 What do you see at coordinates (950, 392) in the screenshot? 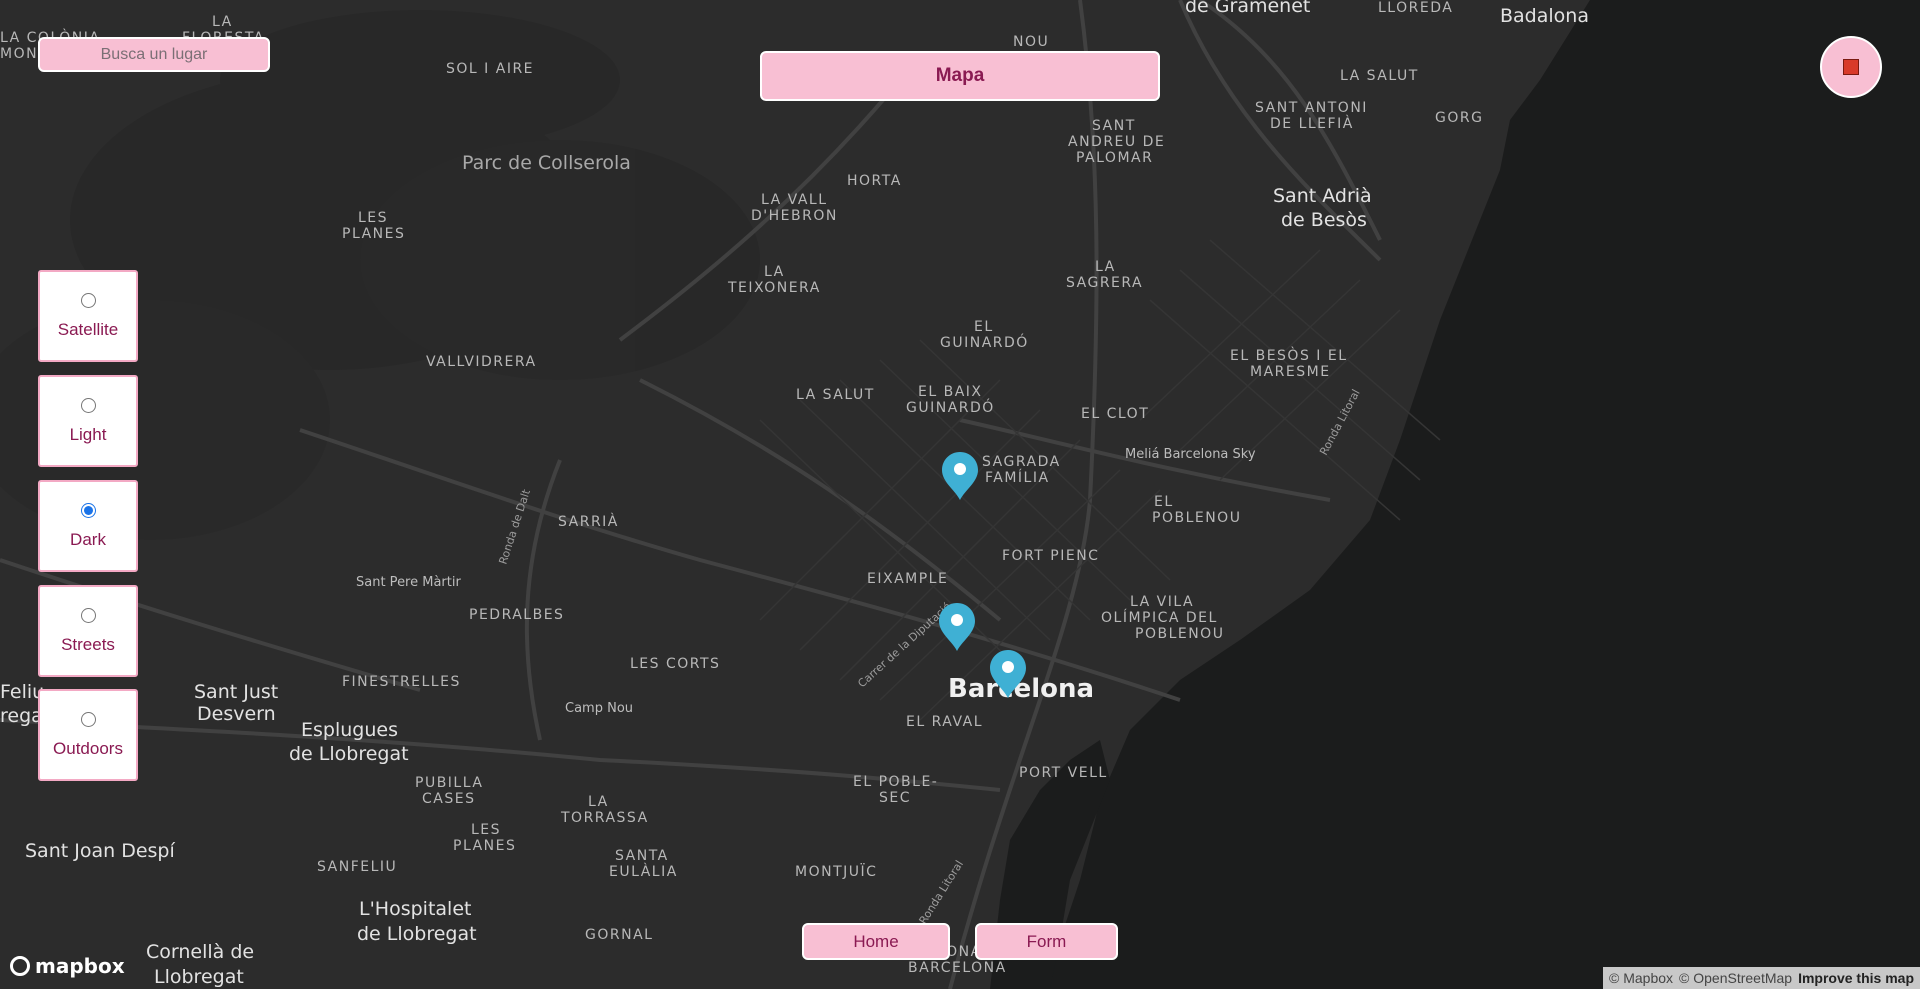
I see `map-label: EL BAIX` at bounding box center [950, 392].